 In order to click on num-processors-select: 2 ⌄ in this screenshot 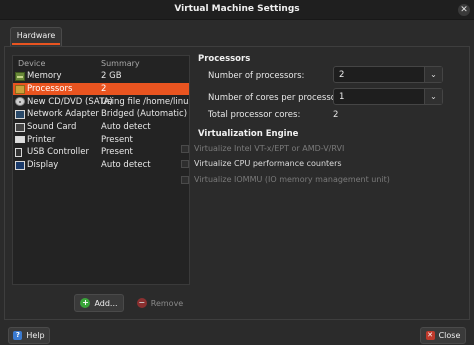, I will do `click(388, 74)`.